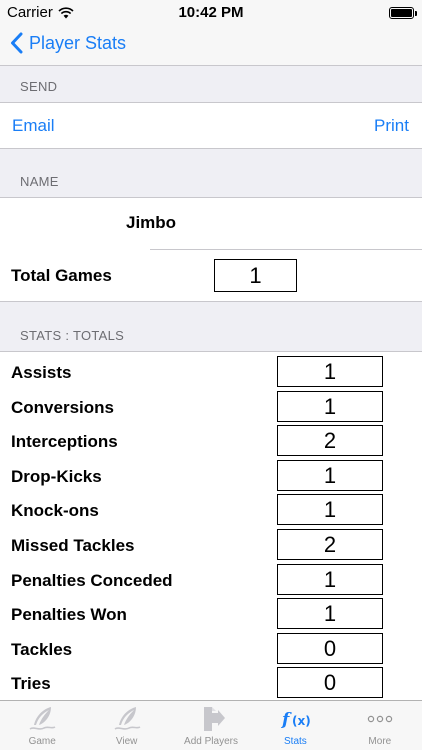 The height and width of the screenshot is (750, 422). I want to click on total-games-value: 1, so click(255, 275).